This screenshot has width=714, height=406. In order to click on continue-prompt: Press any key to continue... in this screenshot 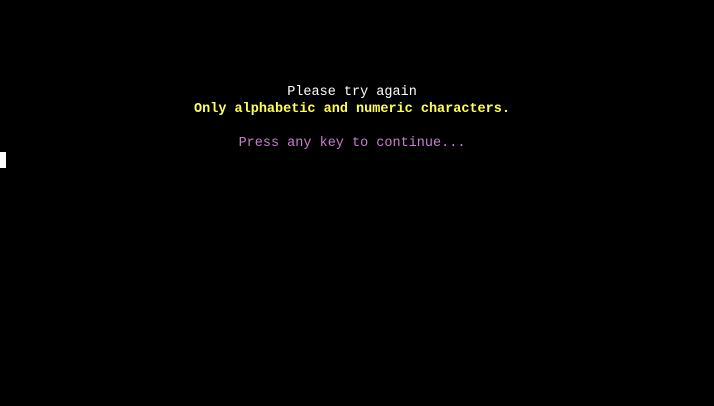, I will do `click(352, 143)`.